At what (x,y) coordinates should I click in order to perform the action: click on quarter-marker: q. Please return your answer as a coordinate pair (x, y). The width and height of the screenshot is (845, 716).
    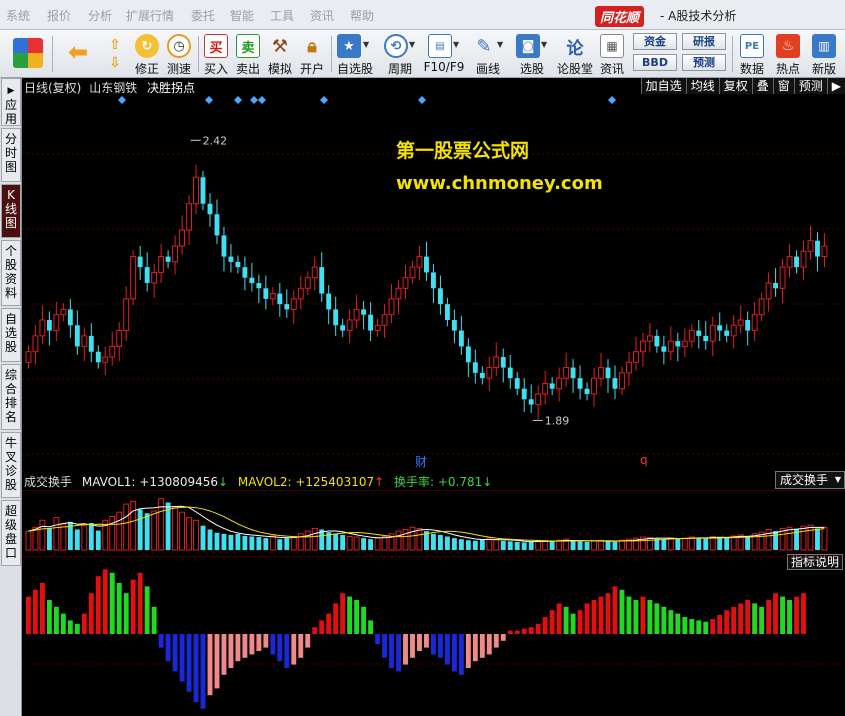
    Looking at the image, I should click on (644, 460).